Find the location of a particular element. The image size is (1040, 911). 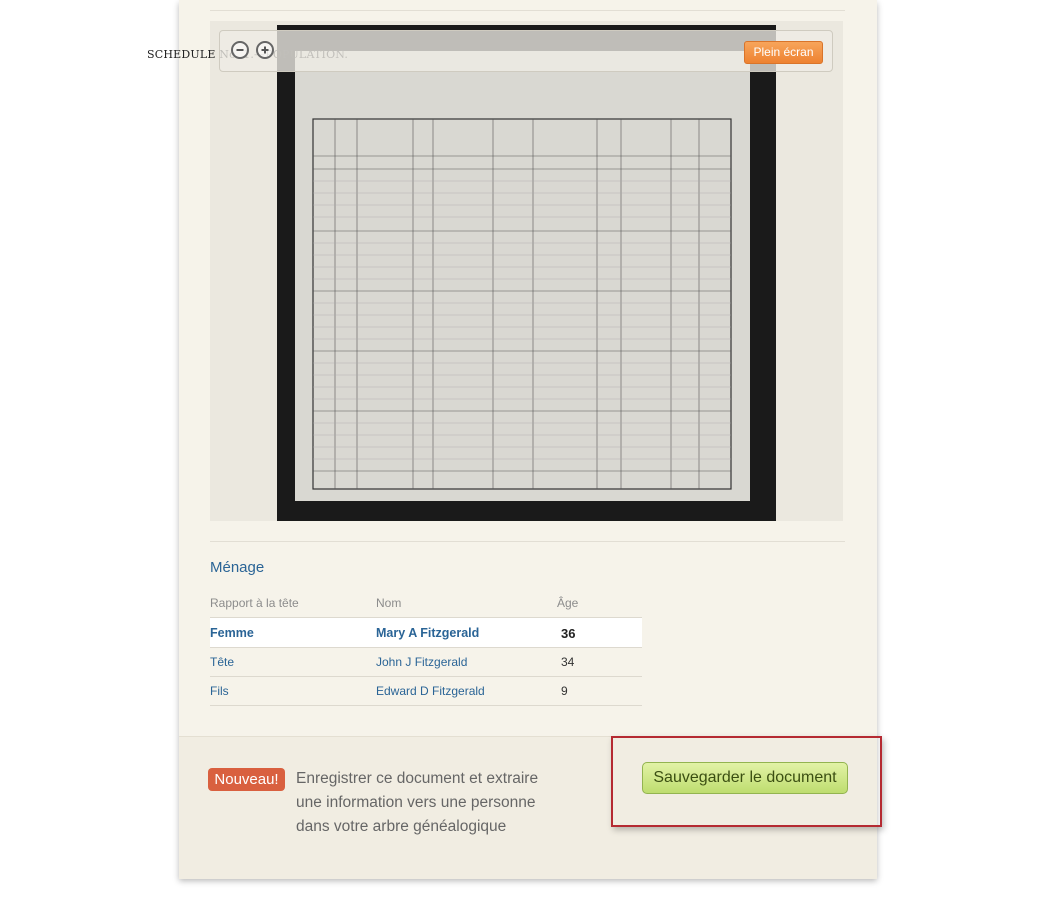

household-title: Ménage is located at coordinates (237, 567).